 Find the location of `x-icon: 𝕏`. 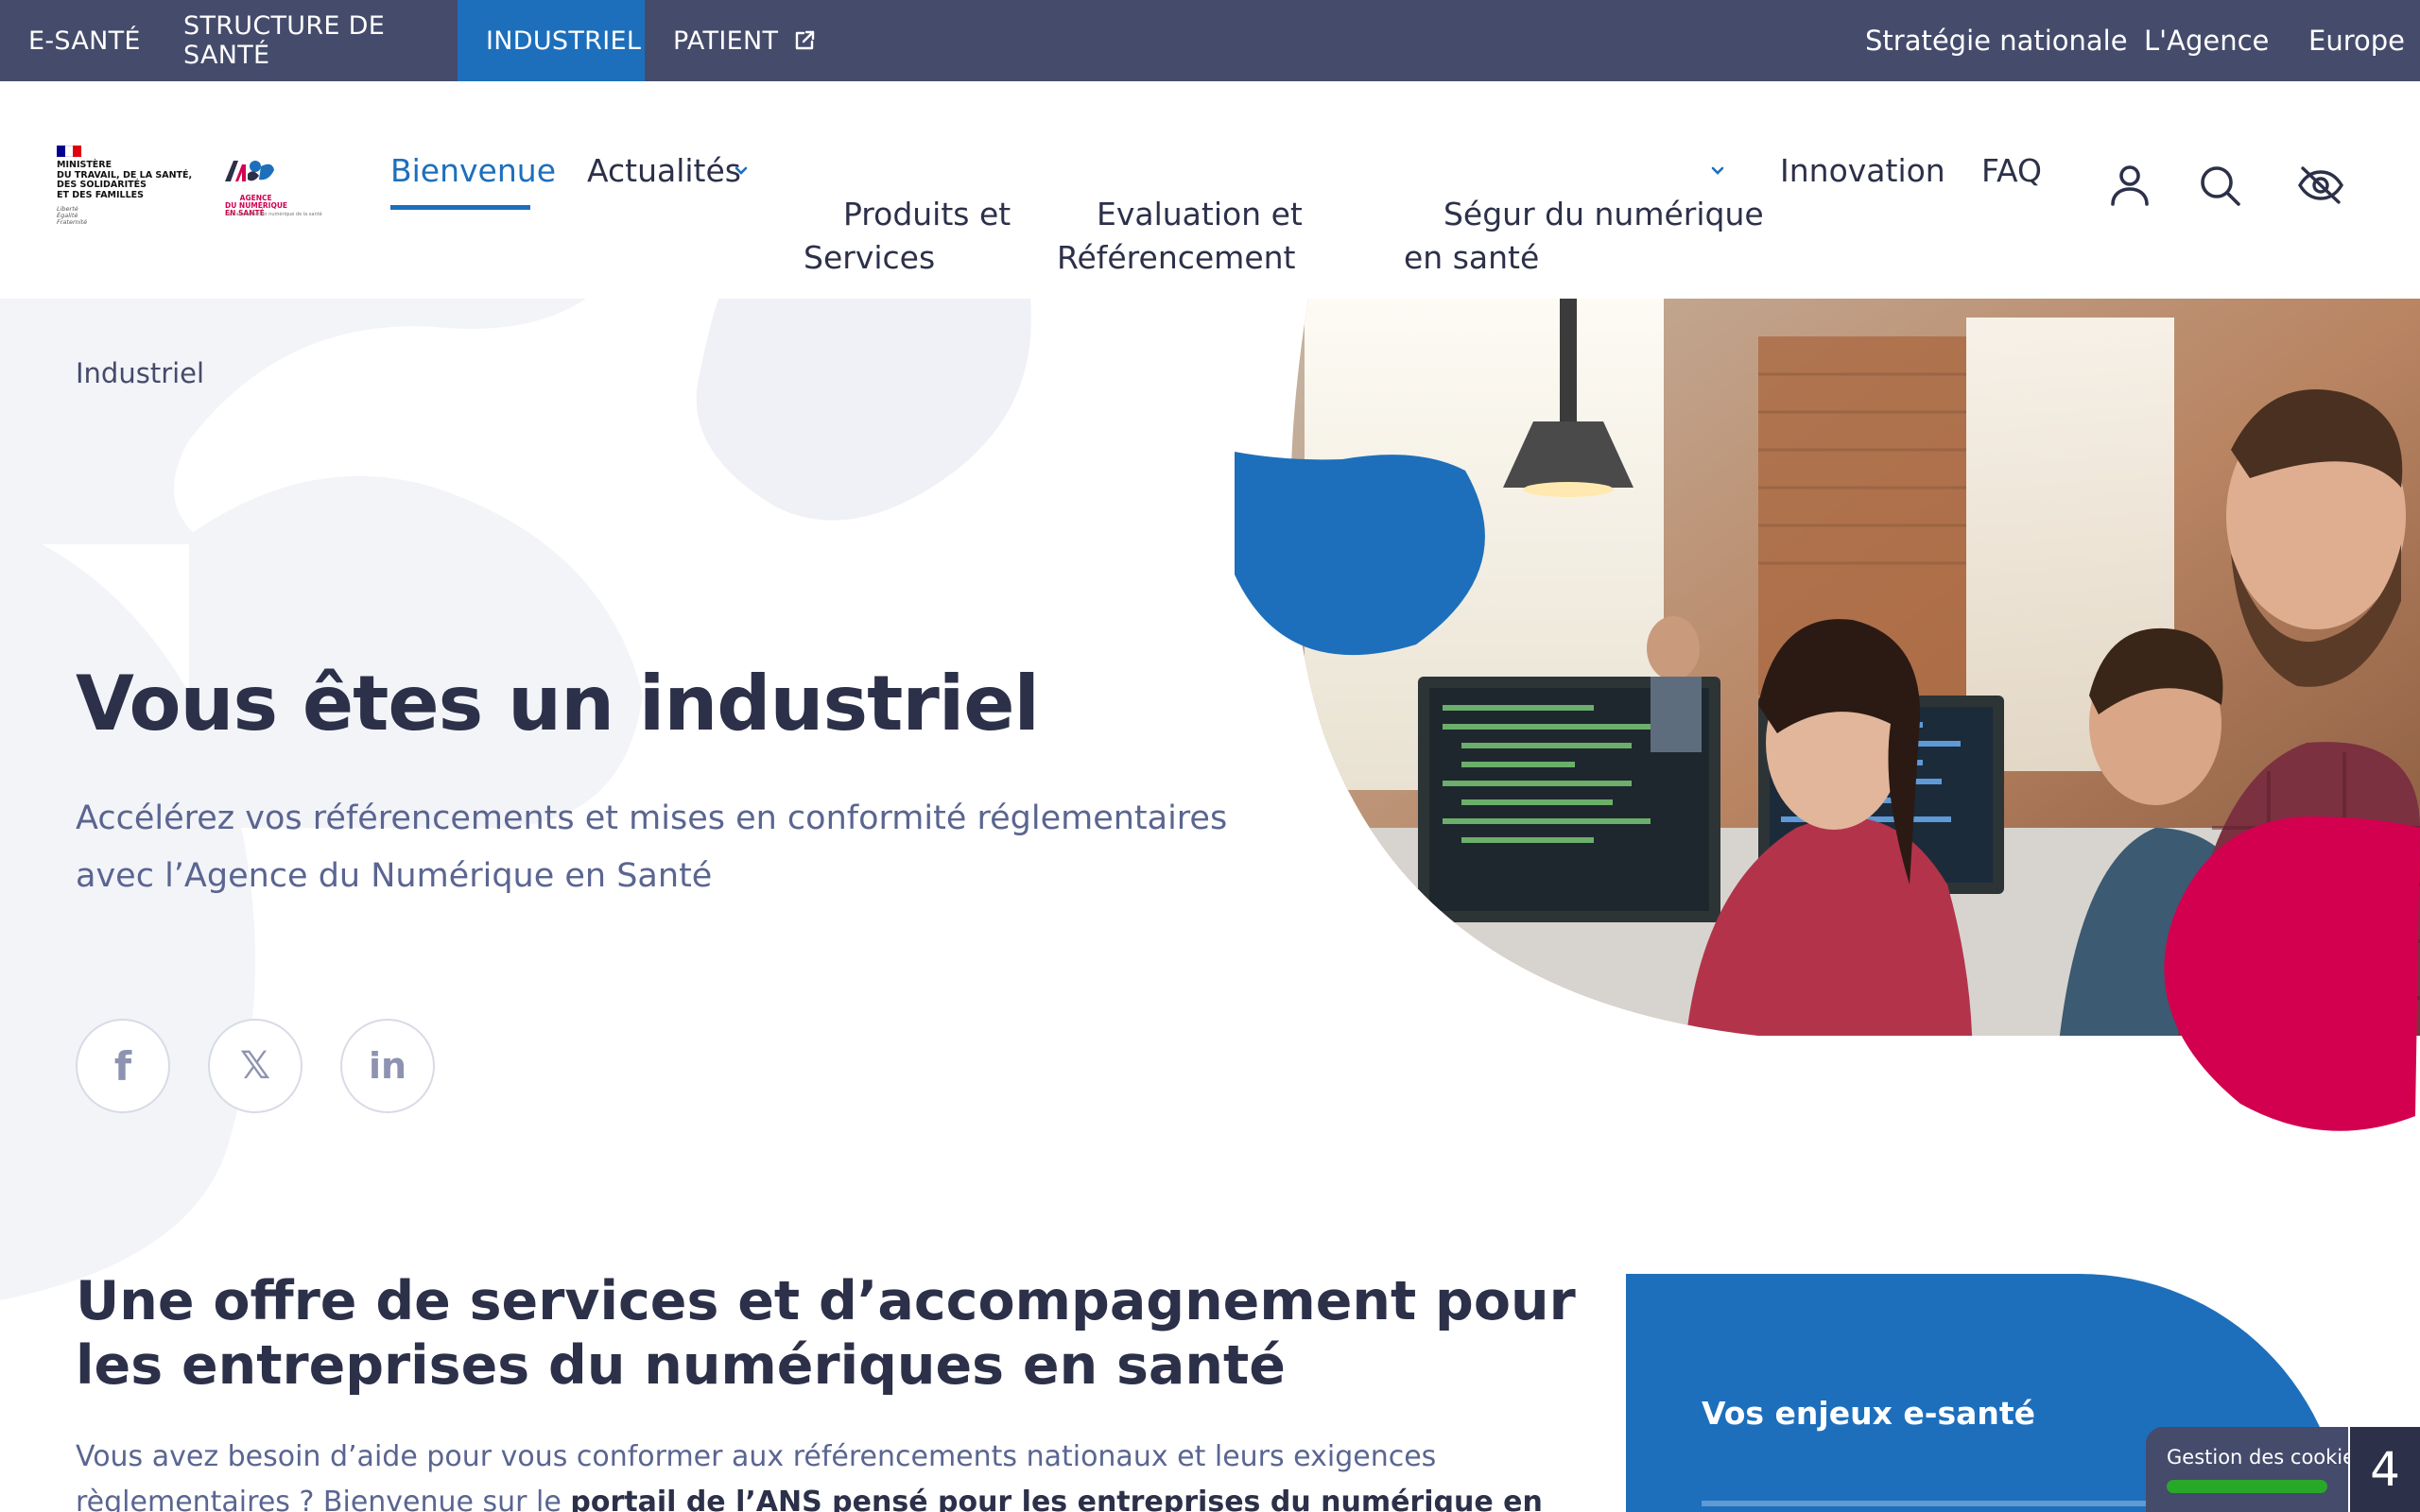

x-icon: 𝕏 is located at coordinates (255, 1066).